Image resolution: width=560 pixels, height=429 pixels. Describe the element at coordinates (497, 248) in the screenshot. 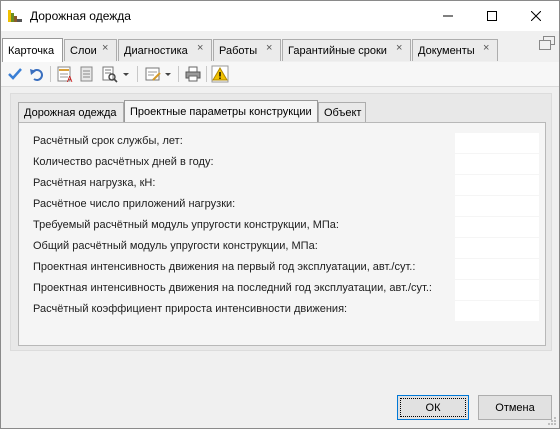

I see `total-modulus-input` at that location.